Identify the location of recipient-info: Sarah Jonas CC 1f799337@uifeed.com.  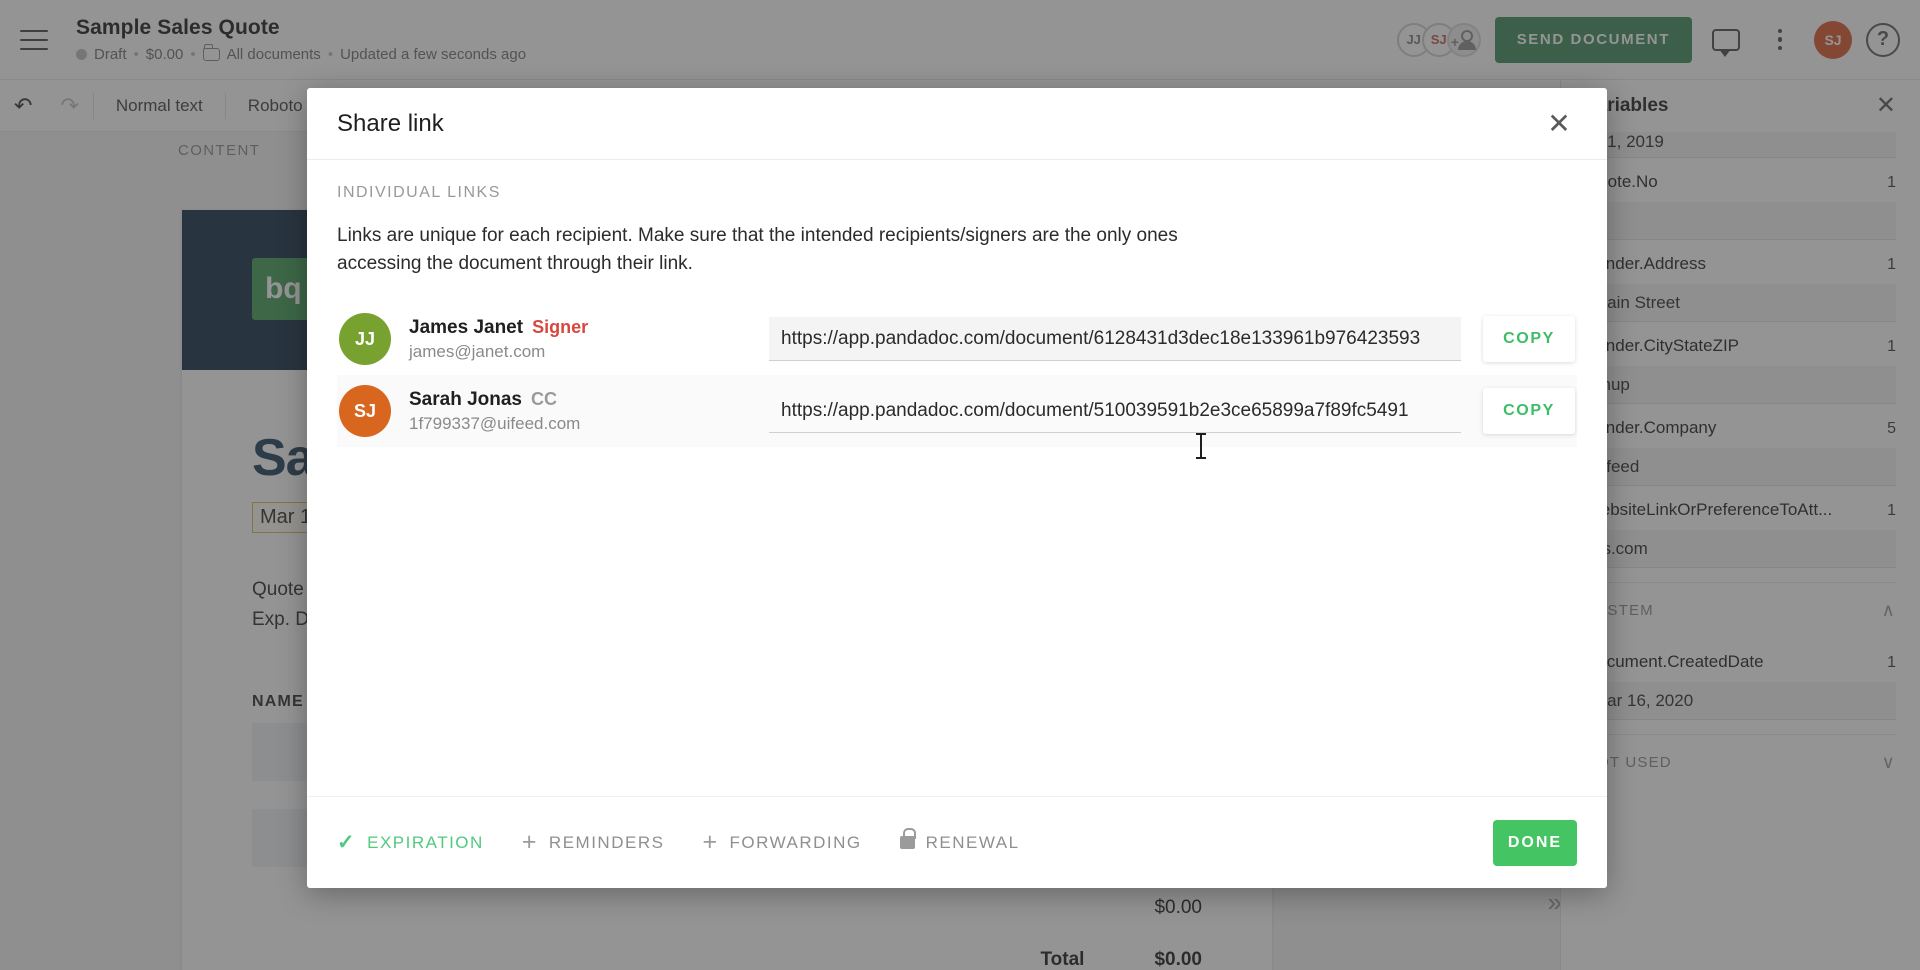
(589, 411).